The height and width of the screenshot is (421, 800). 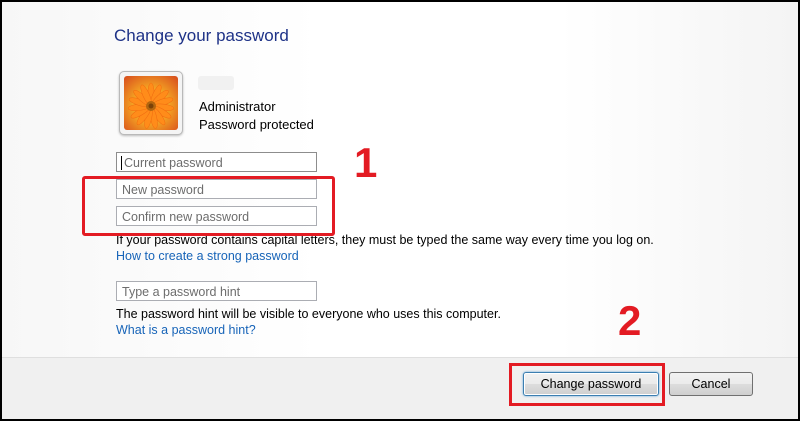 I want to click on cancel-button: Cancel, so click(x=711, y=384).